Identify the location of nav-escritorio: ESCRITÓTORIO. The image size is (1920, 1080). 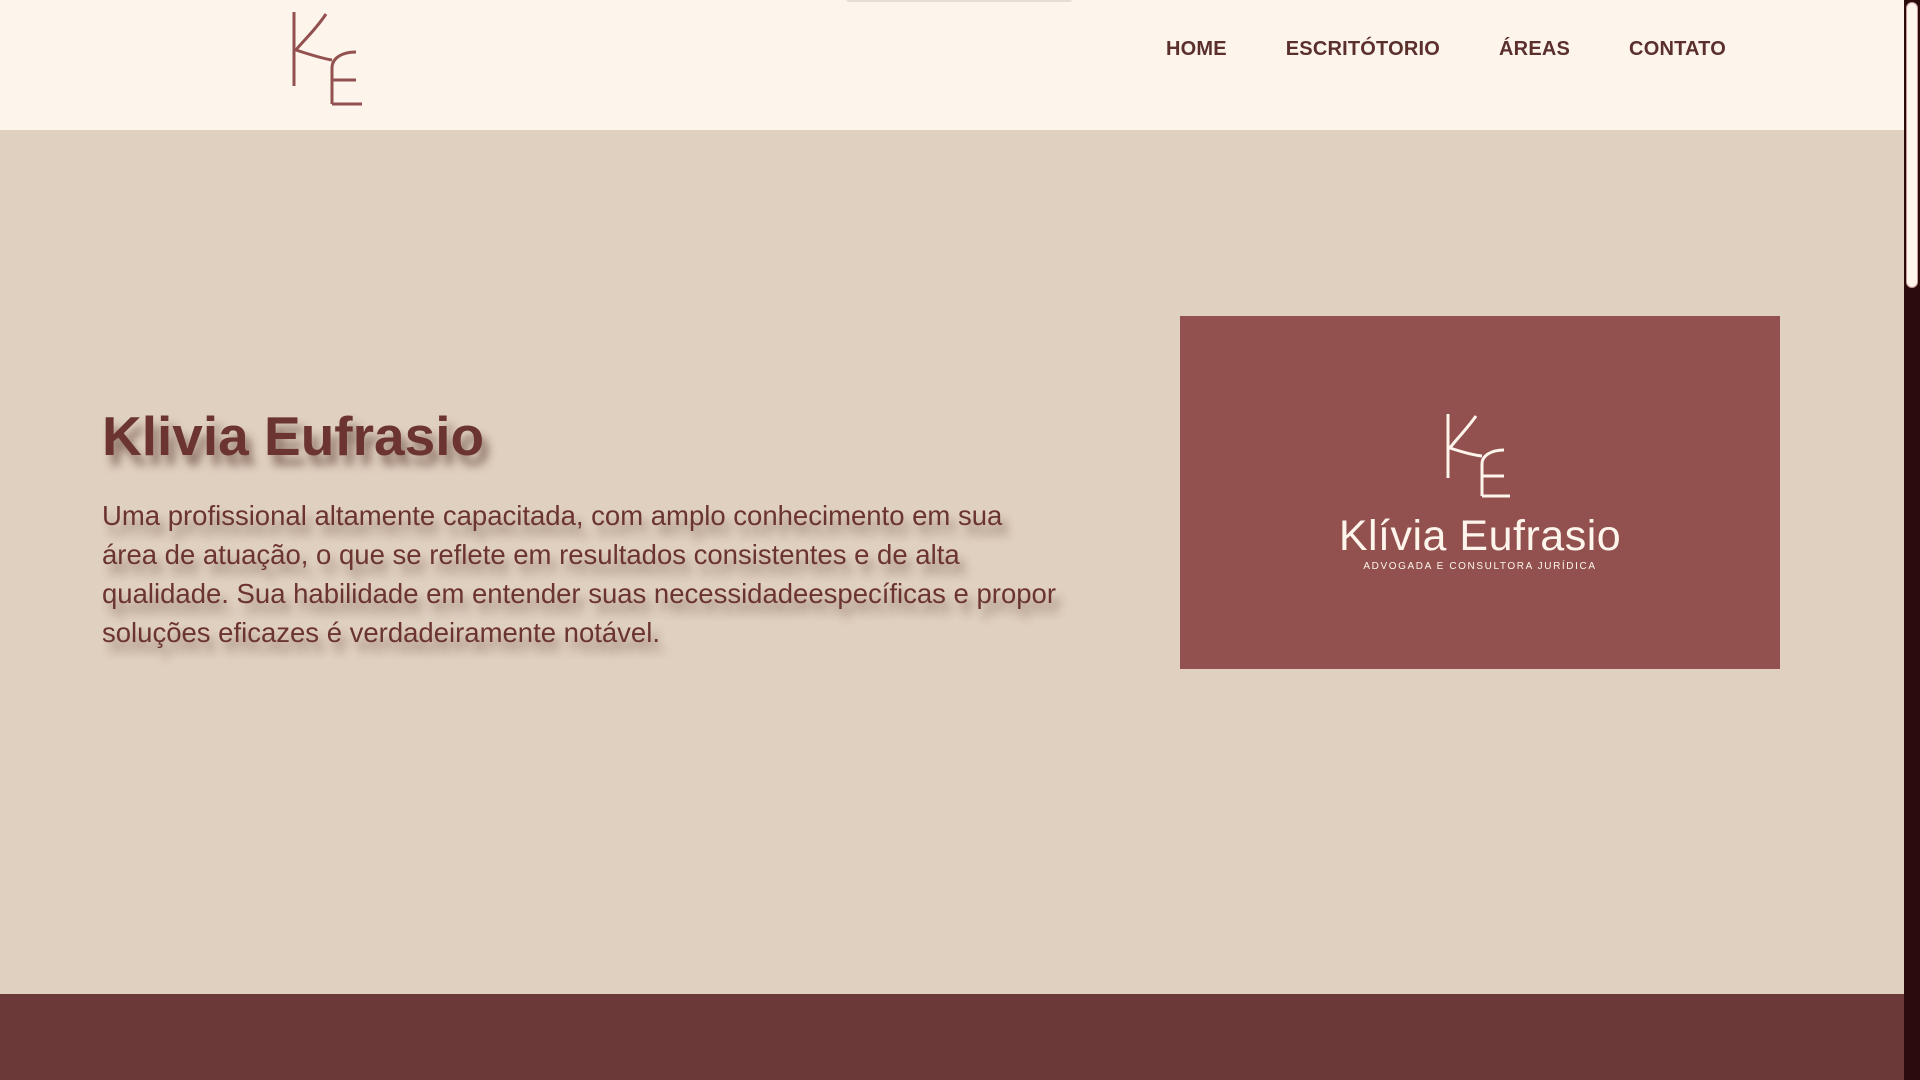
(1363, 49).